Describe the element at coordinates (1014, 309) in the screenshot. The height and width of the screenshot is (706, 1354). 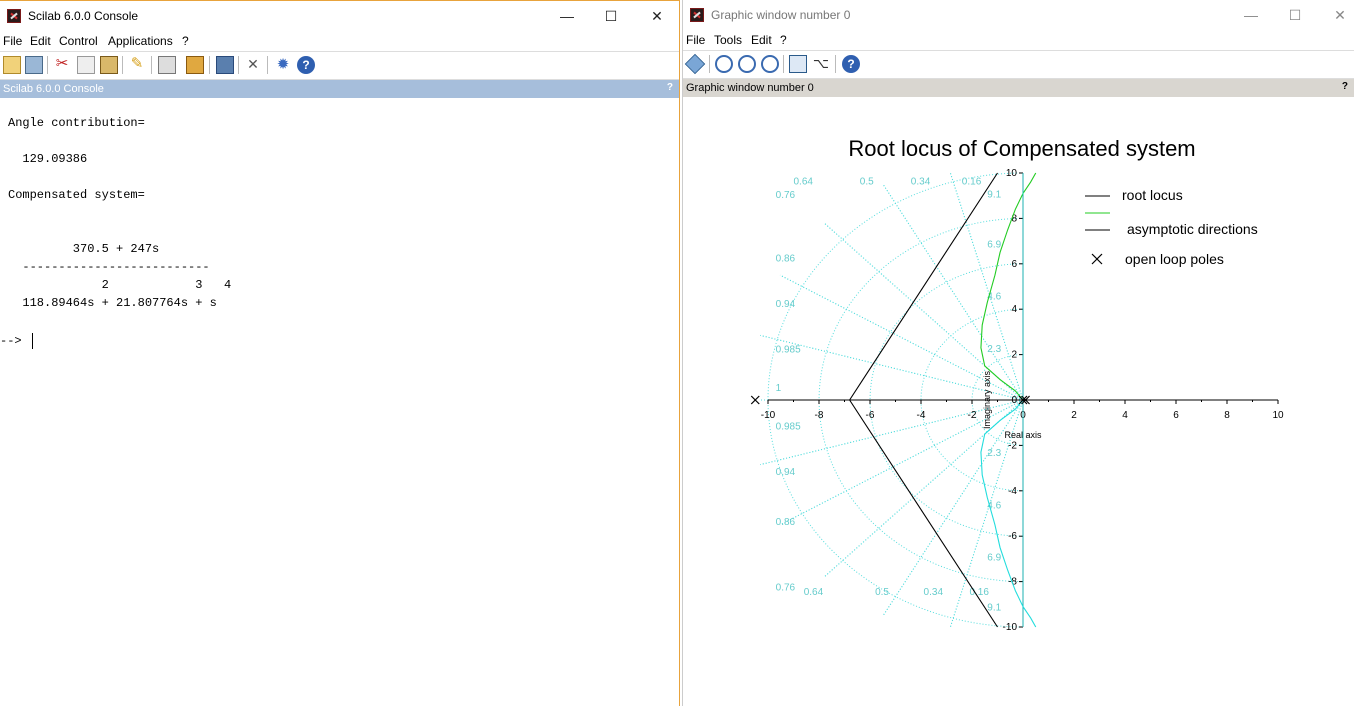
I see `y-tick-label: 4` at that location.